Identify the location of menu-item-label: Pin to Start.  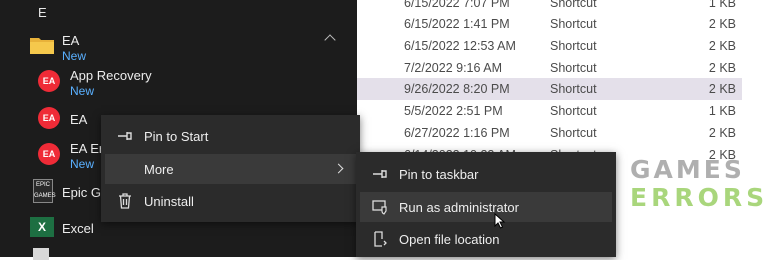
(176, 136).